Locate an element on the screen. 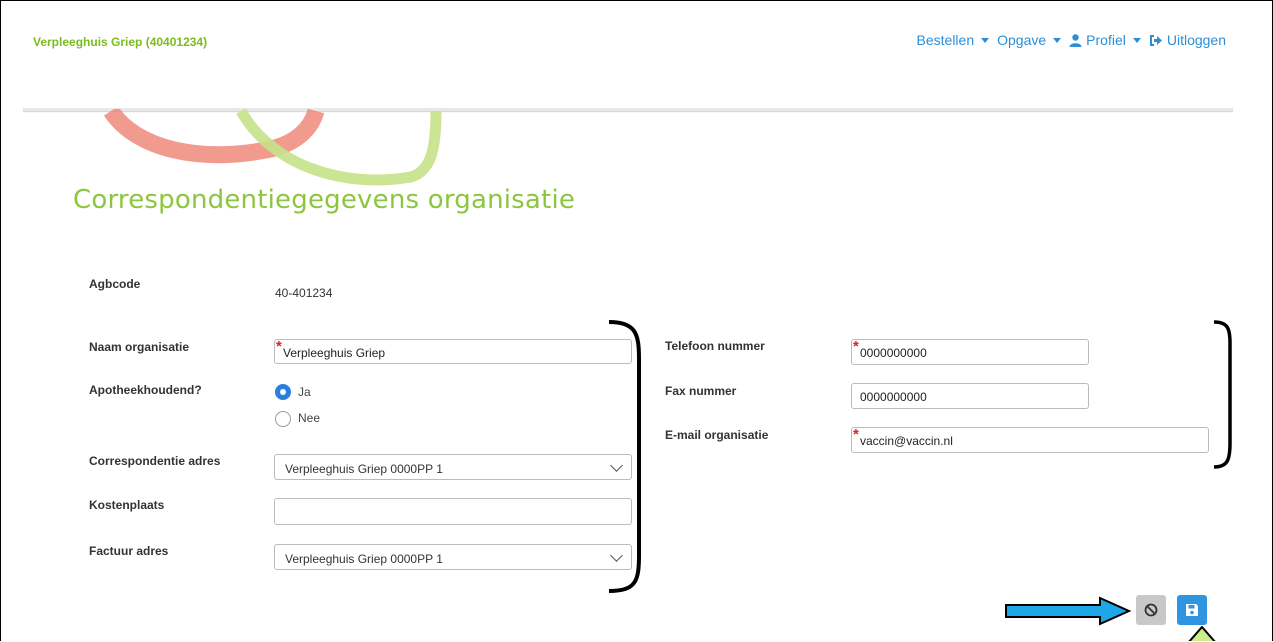 The width and height of the screenshot is (1273, 642). logo-swirl is located at coordinates (272, 147).